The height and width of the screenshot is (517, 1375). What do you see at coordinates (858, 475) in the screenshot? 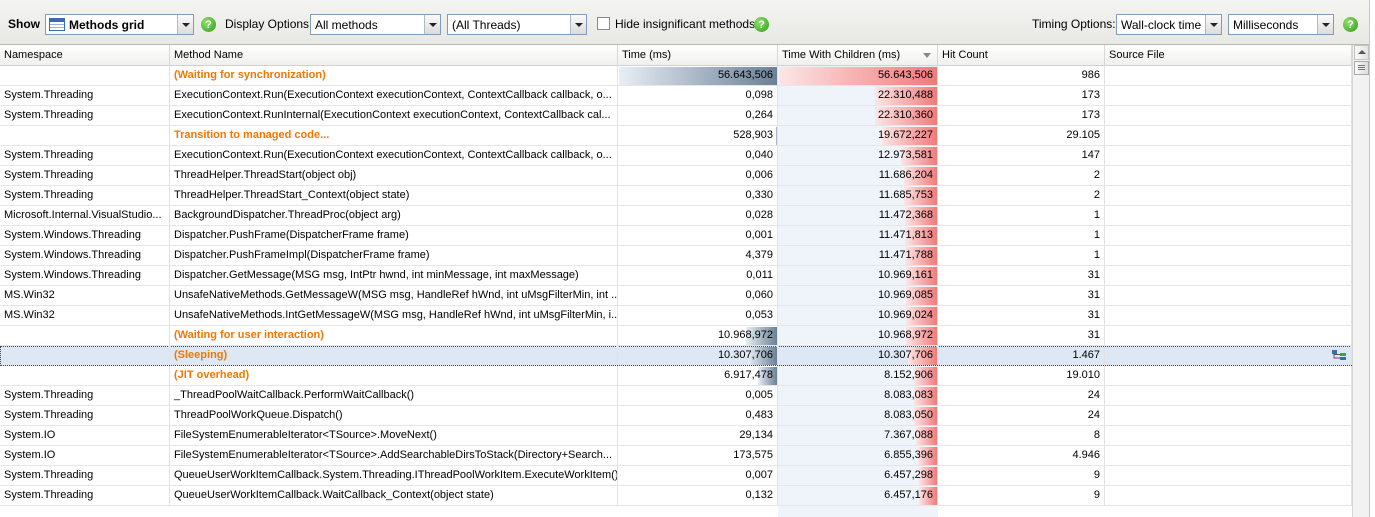
I see `time-with-children-cell: 6.457,298` at bounding box center [858, 475].